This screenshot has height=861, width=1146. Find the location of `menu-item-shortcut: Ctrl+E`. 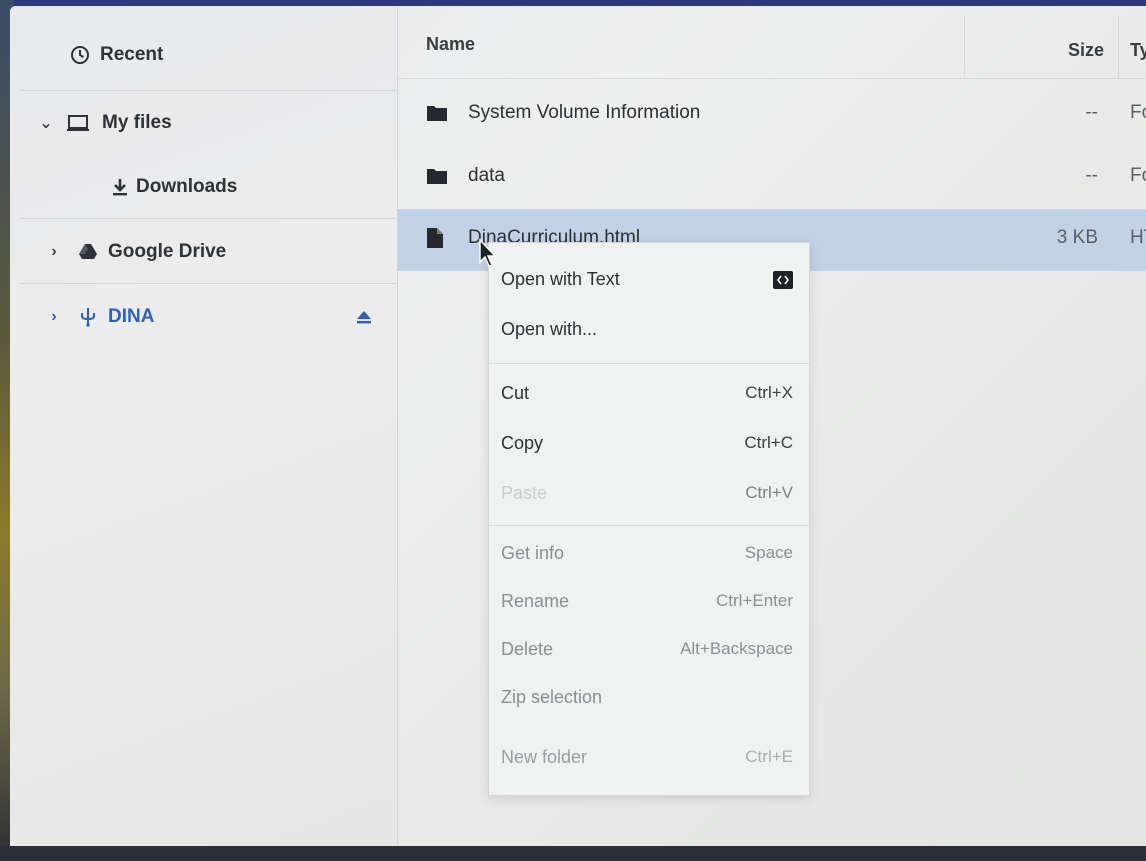

menu-item-shortcut: Ctrl+E is located at coordinates (769, 756).